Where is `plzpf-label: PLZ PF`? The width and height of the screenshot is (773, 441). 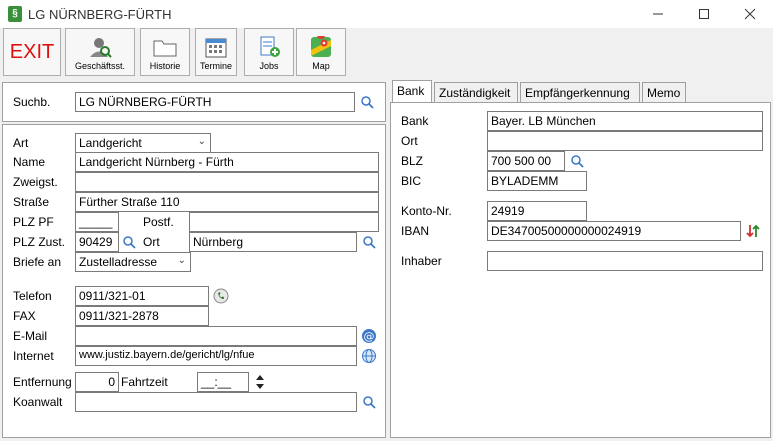 plzpf-label: PLZ PF is located at coordinates (33, 222).